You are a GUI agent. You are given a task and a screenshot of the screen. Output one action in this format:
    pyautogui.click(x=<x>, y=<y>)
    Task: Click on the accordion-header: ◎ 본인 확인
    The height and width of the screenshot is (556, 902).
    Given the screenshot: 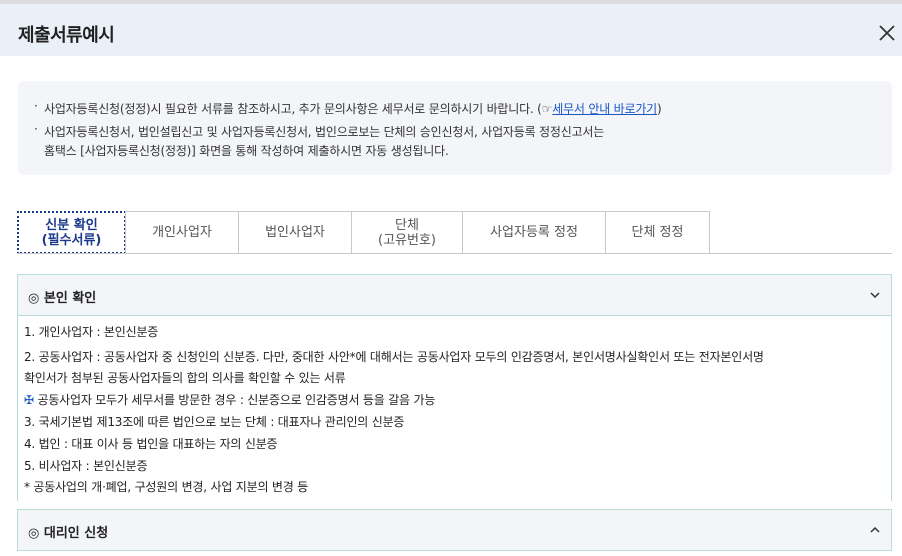 What is the action you would take?
    pyautogui.click(x=454, y=295)
    